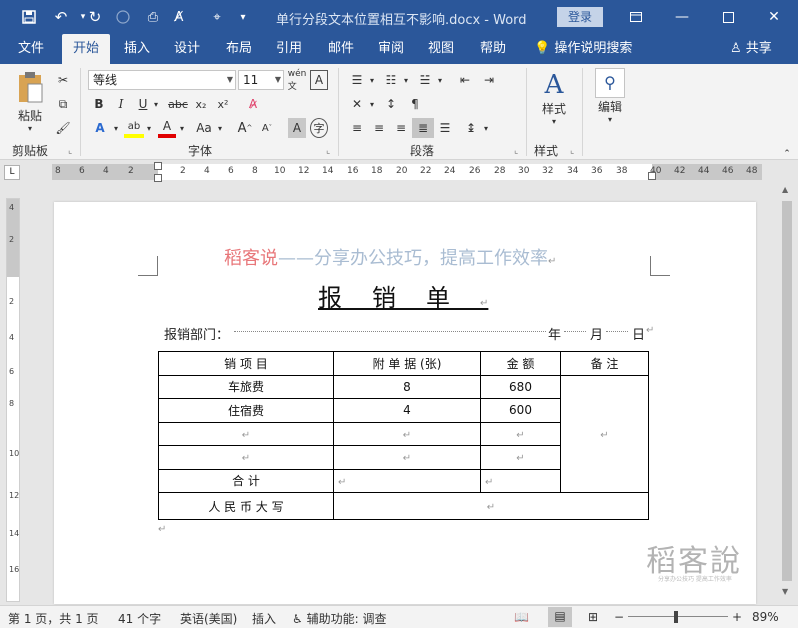 The image size is (798, 628). What do you see at coordinates (493, 49) in the screenshot?
I see `tab-help: 帮助` at bounding box center [493, 49].